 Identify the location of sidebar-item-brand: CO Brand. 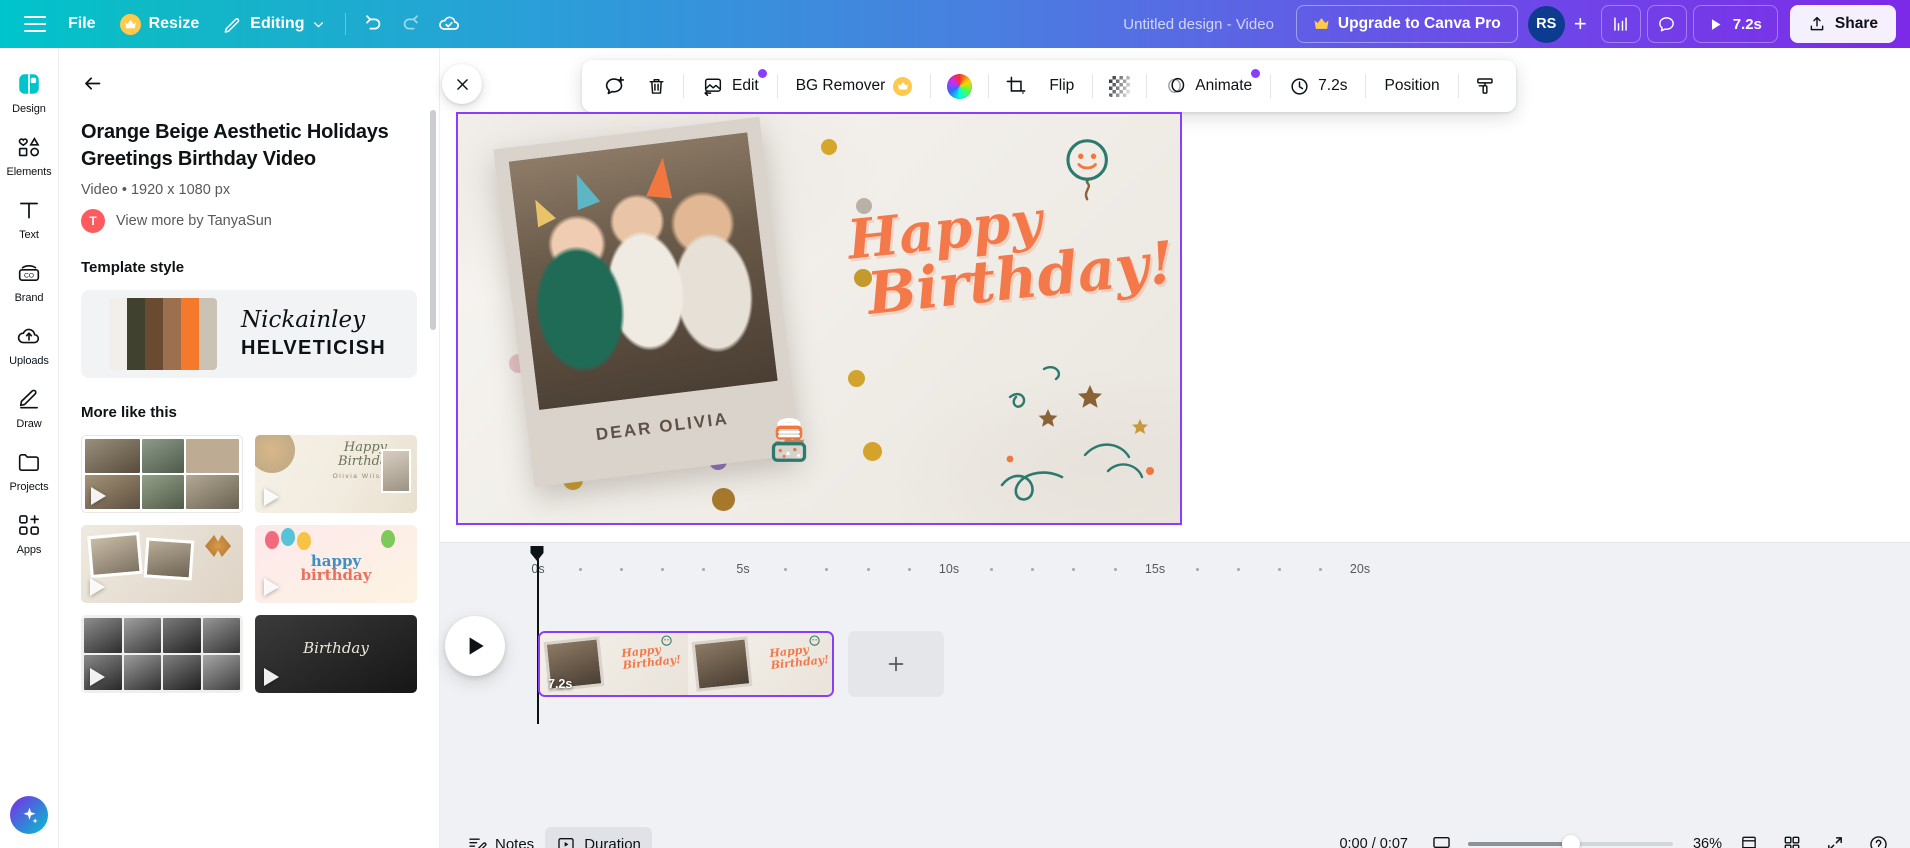
(29, 279).